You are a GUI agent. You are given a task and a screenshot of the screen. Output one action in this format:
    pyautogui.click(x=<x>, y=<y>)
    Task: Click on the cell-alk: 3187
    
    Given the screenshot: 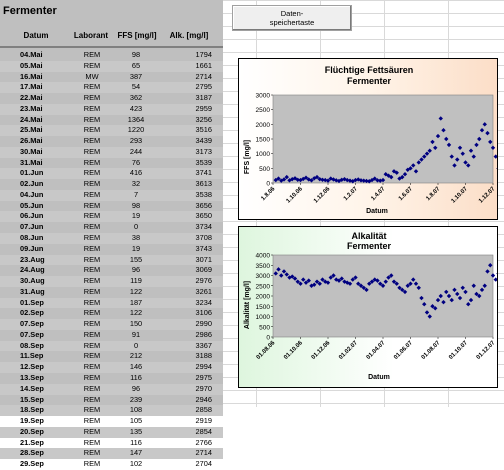 What is the action you would take?
    pyautogui.click(x=203, y=98)
    